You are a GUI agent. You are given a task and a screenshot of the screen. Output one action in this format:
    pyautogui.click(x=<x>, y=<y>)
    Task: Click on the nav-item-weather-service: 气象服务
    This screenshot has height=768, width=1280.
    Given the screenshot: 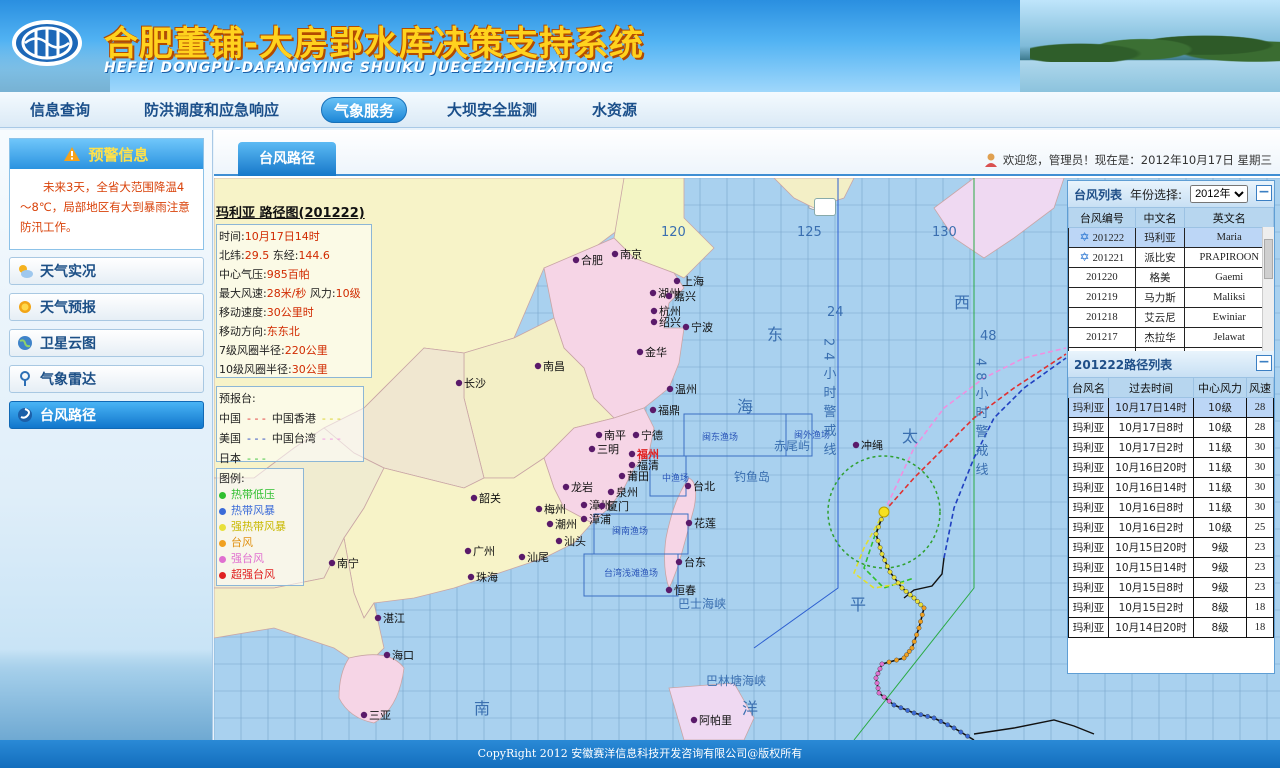 What is the action you would take?
    pyautogui.click(x=364, y=110)
    